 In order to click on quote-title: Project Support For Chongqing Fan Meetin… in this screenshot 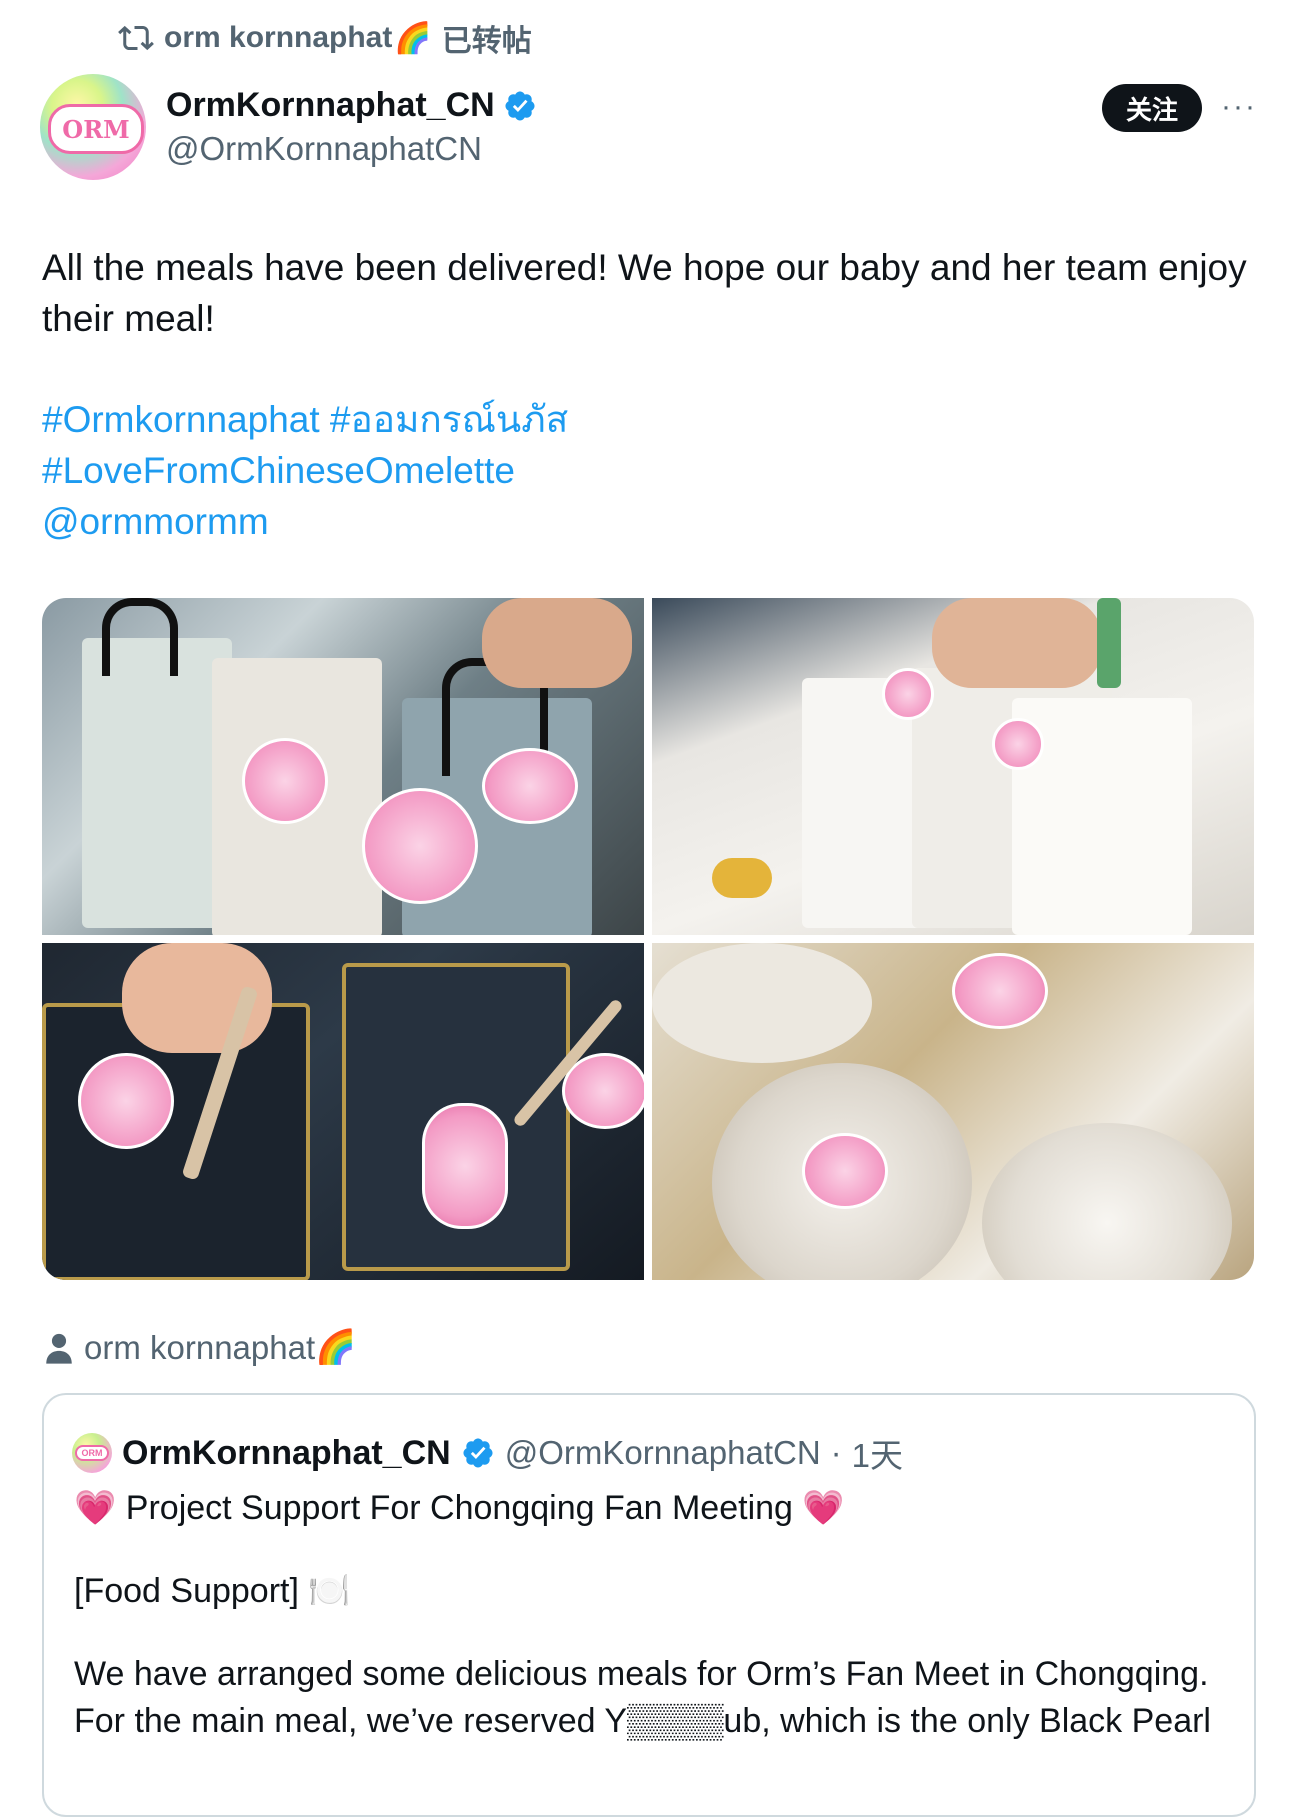, I will do `click(459, 1508)`.